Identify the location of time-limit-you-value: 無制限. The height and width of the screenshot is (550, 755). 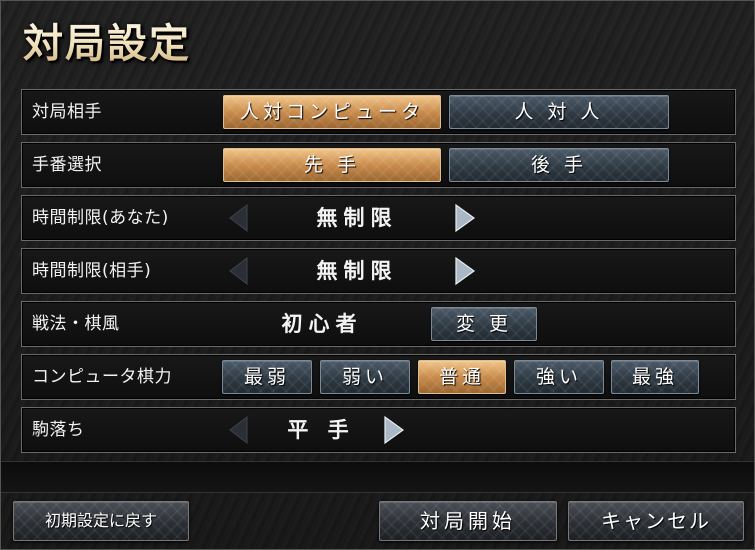
(357, 218).